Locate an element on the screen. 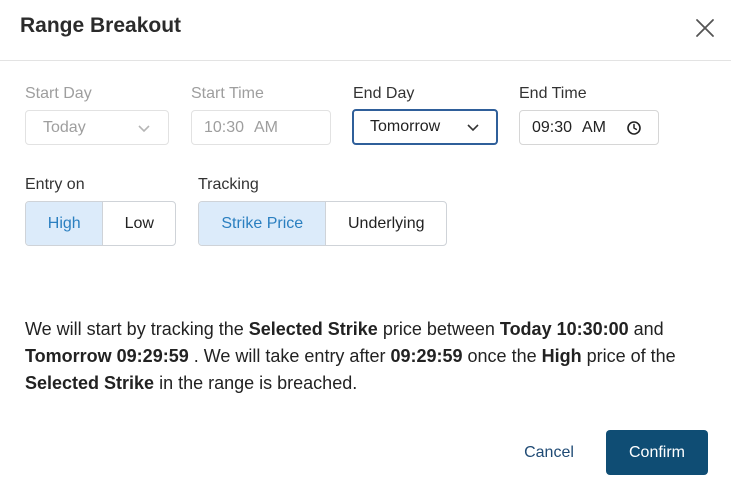 The image size is (731, 486). desc-strong: Tomorrow 09:29:59 is located at coordinates (107, 356).